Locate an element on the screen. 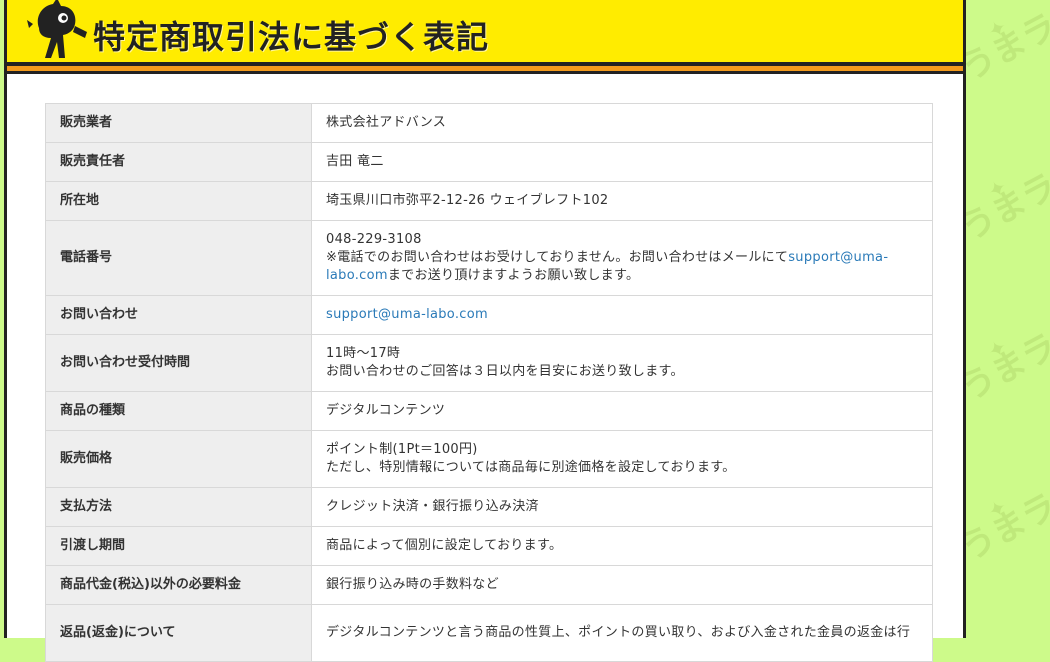 This screenshot has width=1050, height=662. contact-email-link: support@uma-labo.com is located at coordinates (407, 314).